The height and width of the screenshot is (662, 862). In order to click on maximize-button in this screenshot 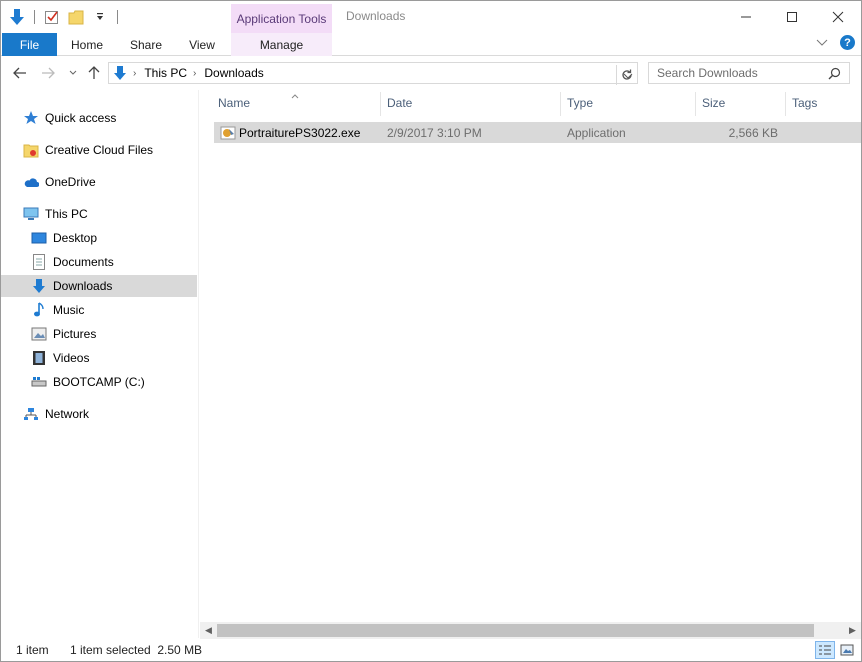, I will do `click(792, 17)`.